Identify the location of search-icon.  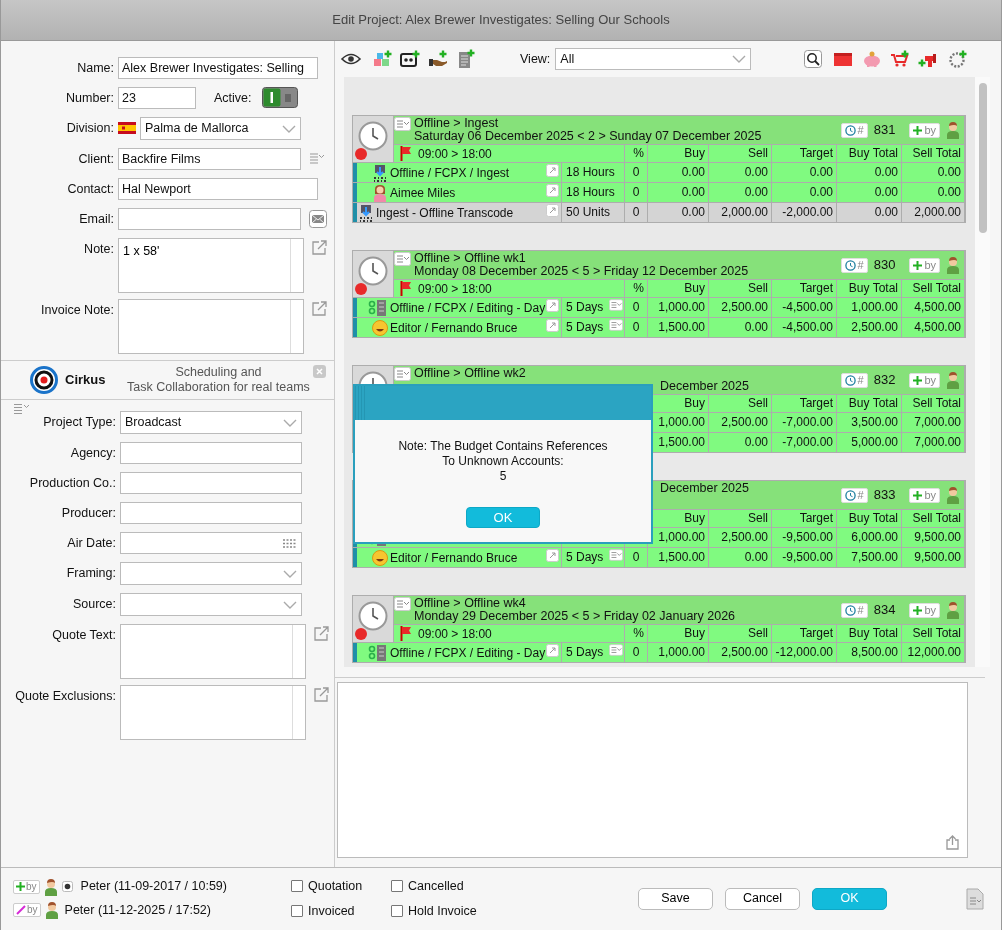
(813, 59).